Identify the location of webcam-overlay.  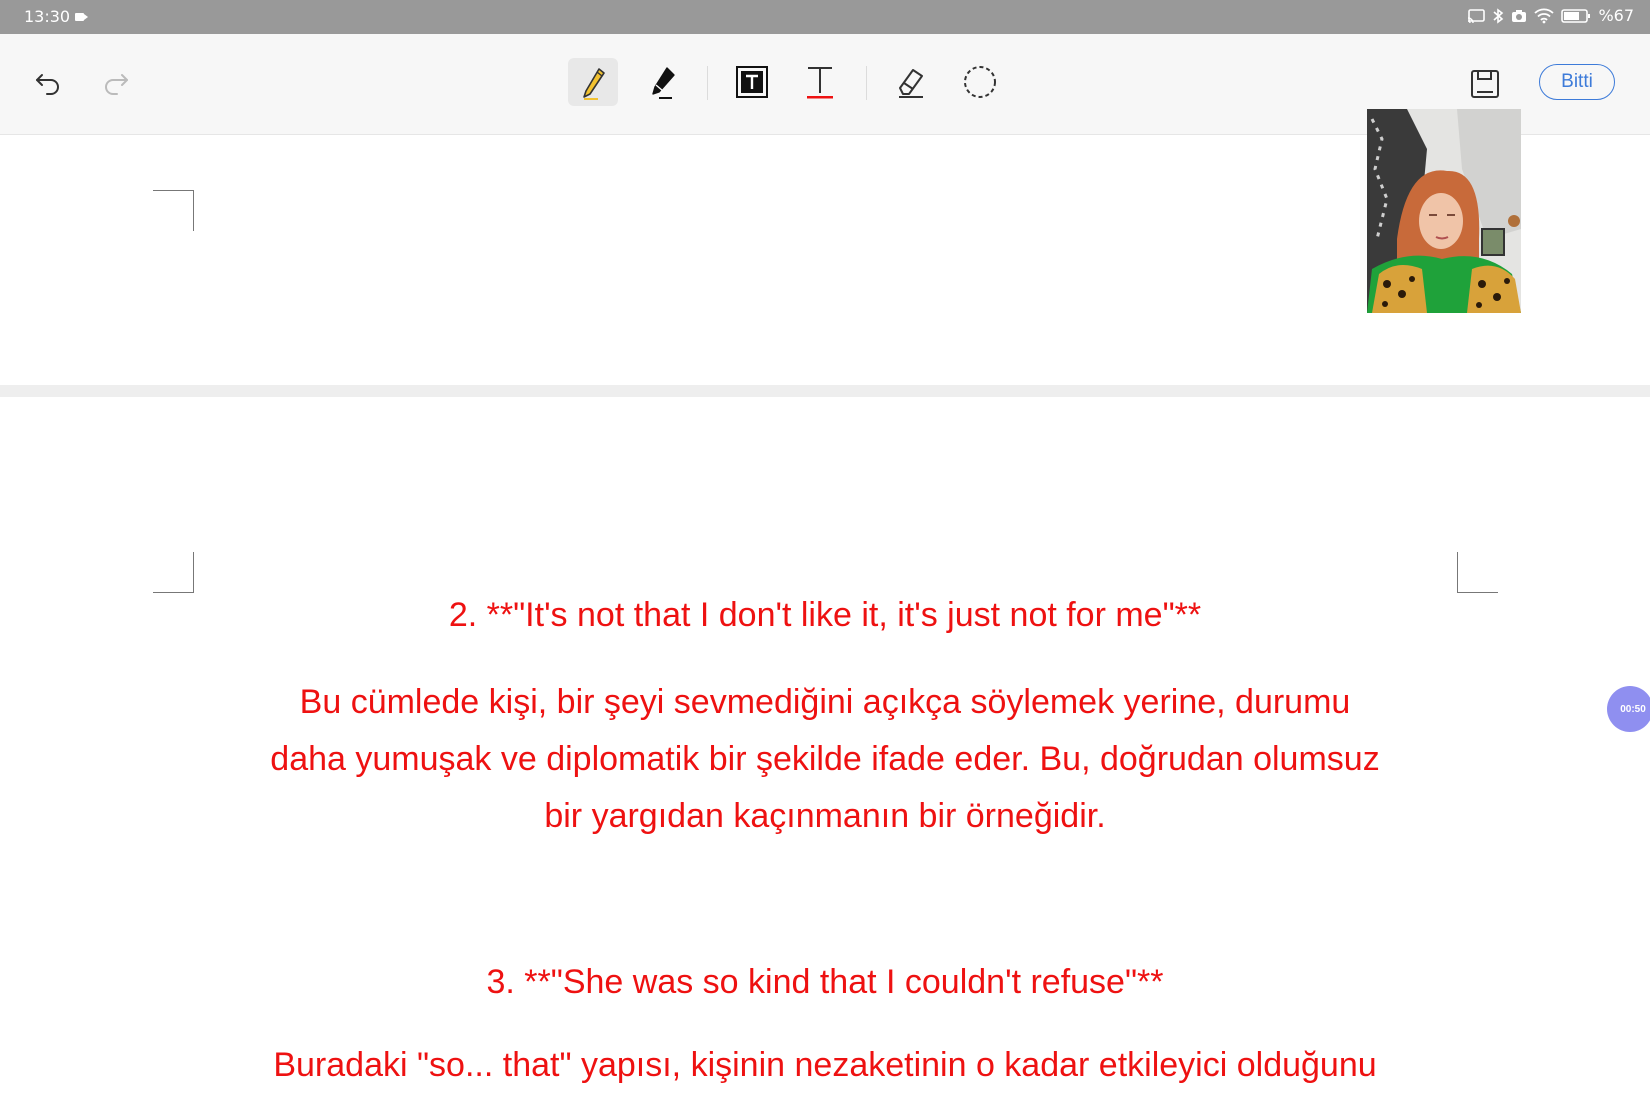
(1444, 211).